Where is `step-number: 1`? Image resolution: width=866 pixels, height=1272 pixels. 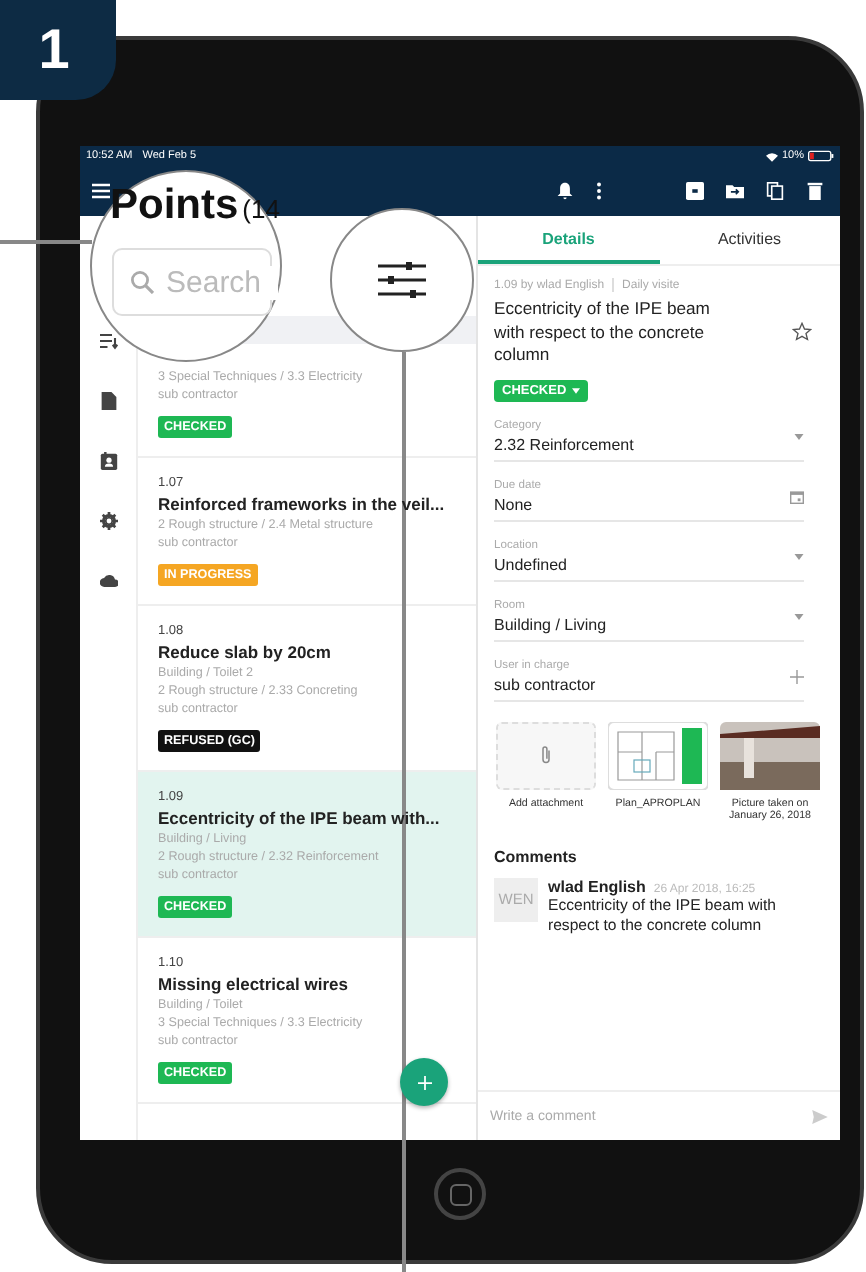
step-number: 1 is located at coordinates (58, 50).